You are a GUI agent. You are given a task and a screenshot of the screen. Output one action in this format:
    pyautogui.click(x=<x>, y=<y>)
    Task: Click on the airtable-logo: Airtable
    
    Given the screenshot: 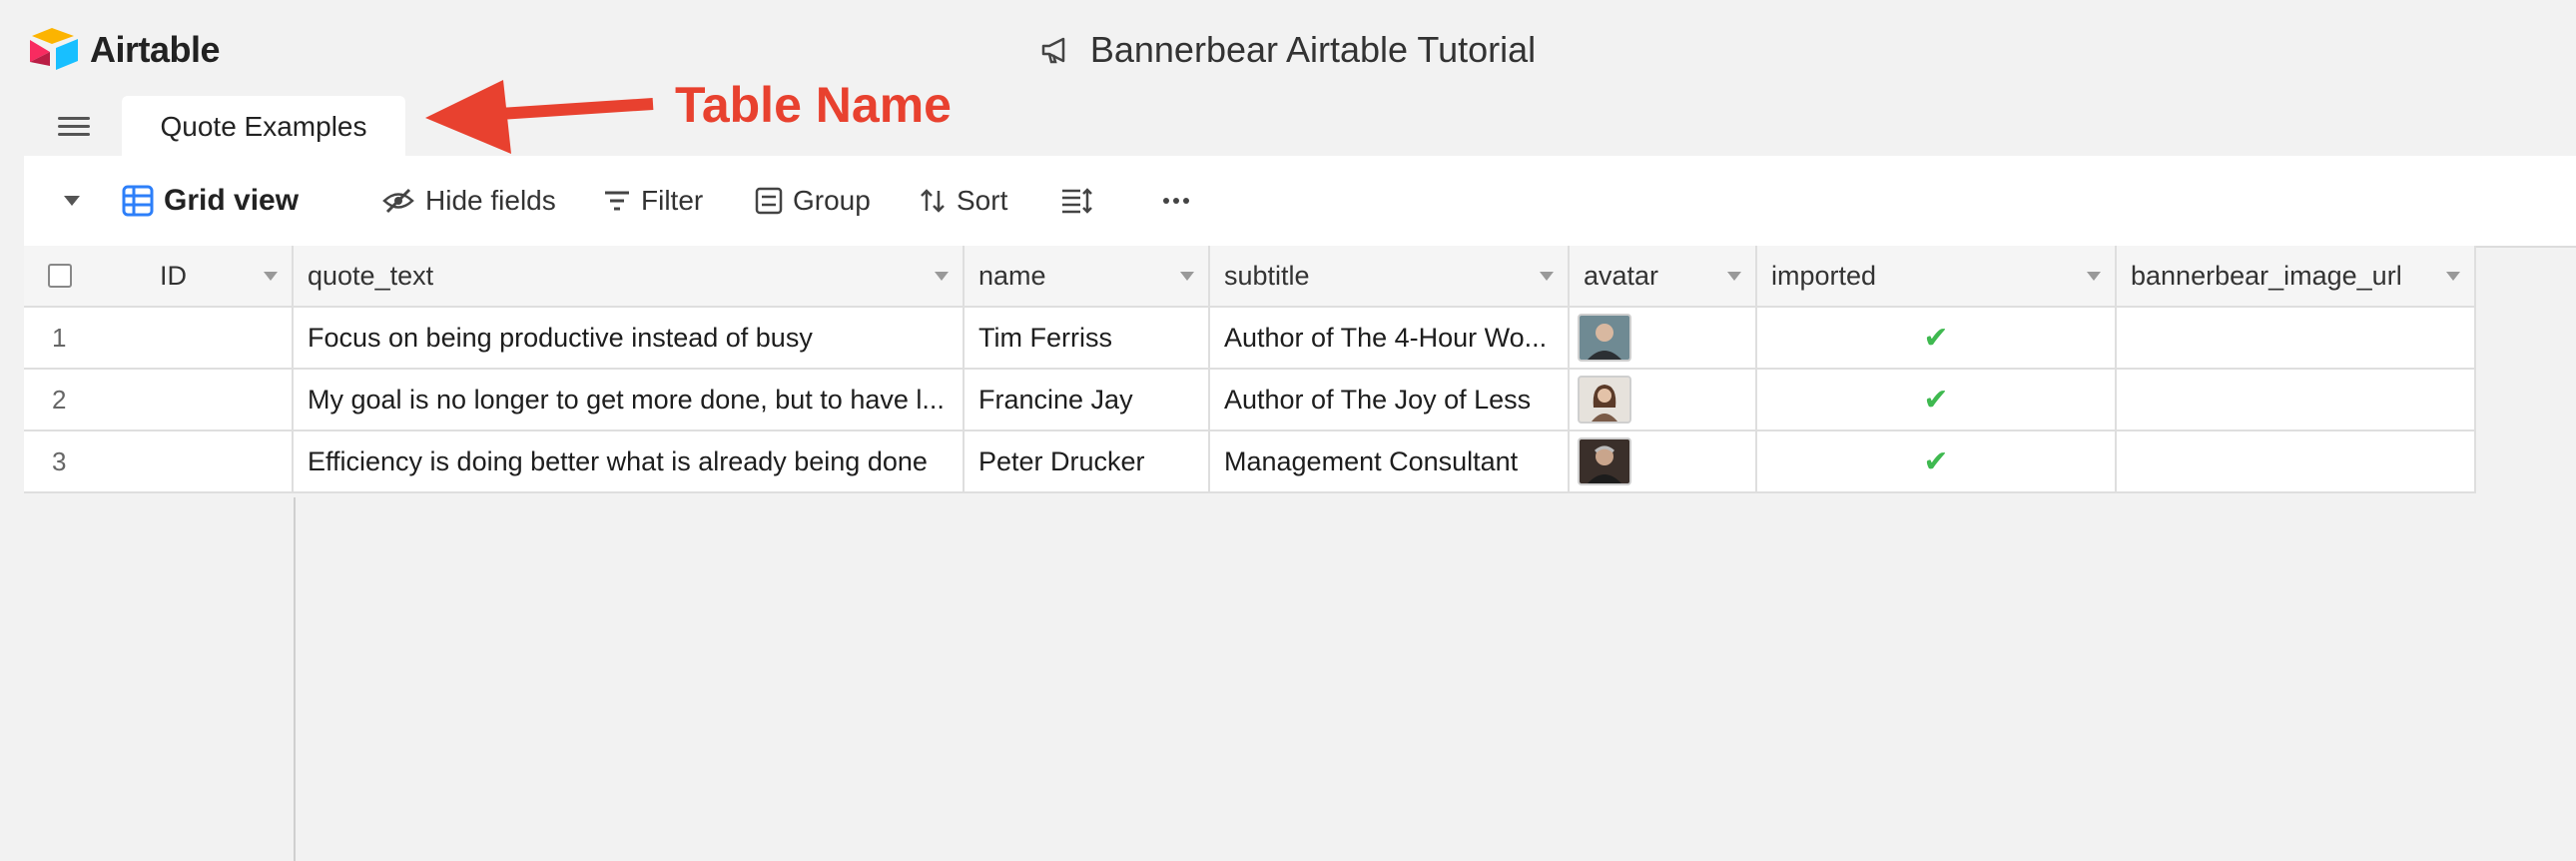 What is the action you would take?
    pyautogui.click(x=124, y=50)
    